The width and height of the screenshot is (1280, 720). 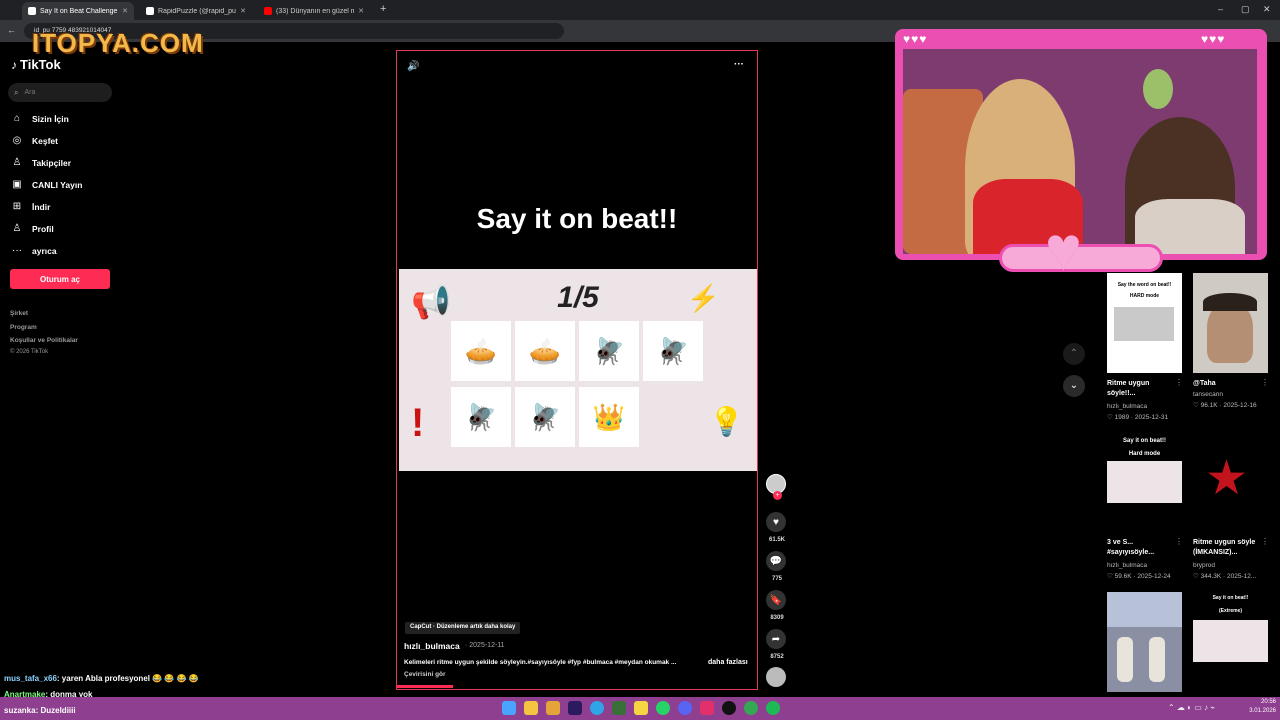 What do you see at coordinates (777, 657) in the screenshot?
I see `share-count: 8752` at bounding box center [777, 657].